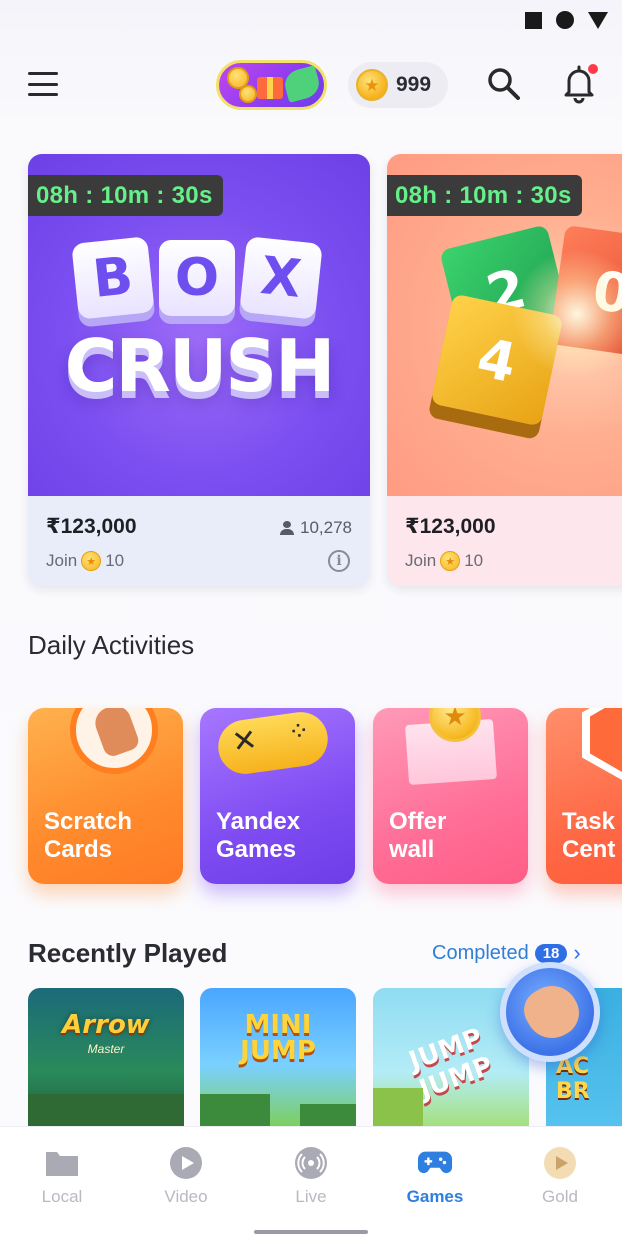 The height and width of the screenshot is (1243, 622). I want to click on menu-icon, so click(43, 84).